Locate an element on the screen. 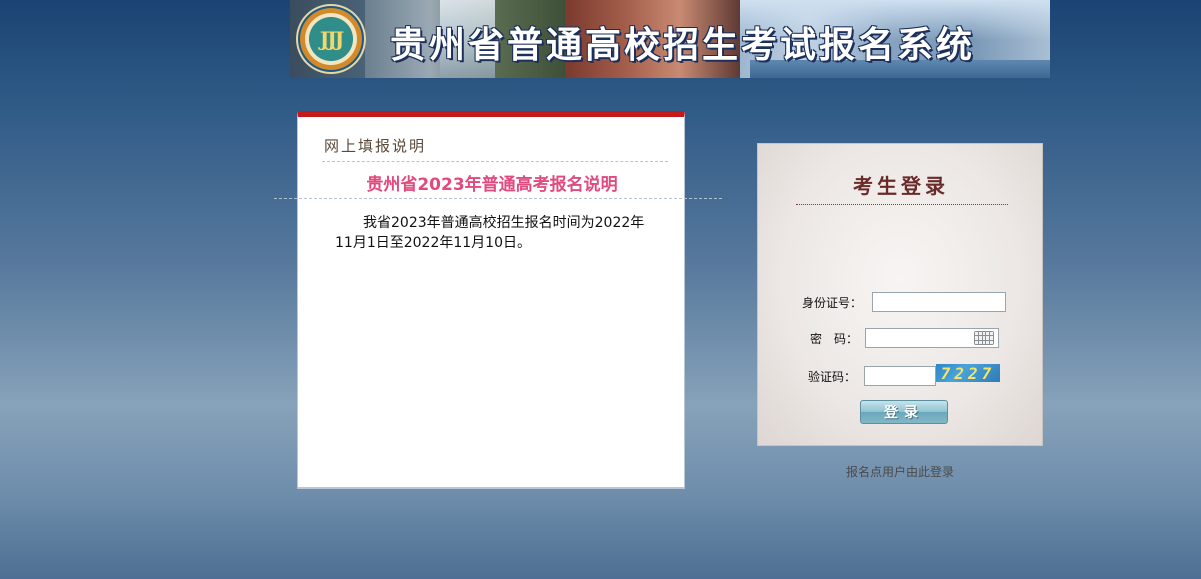 This screenshot has width=1201, height=579. login-divider is located at coordinates (902, 204).